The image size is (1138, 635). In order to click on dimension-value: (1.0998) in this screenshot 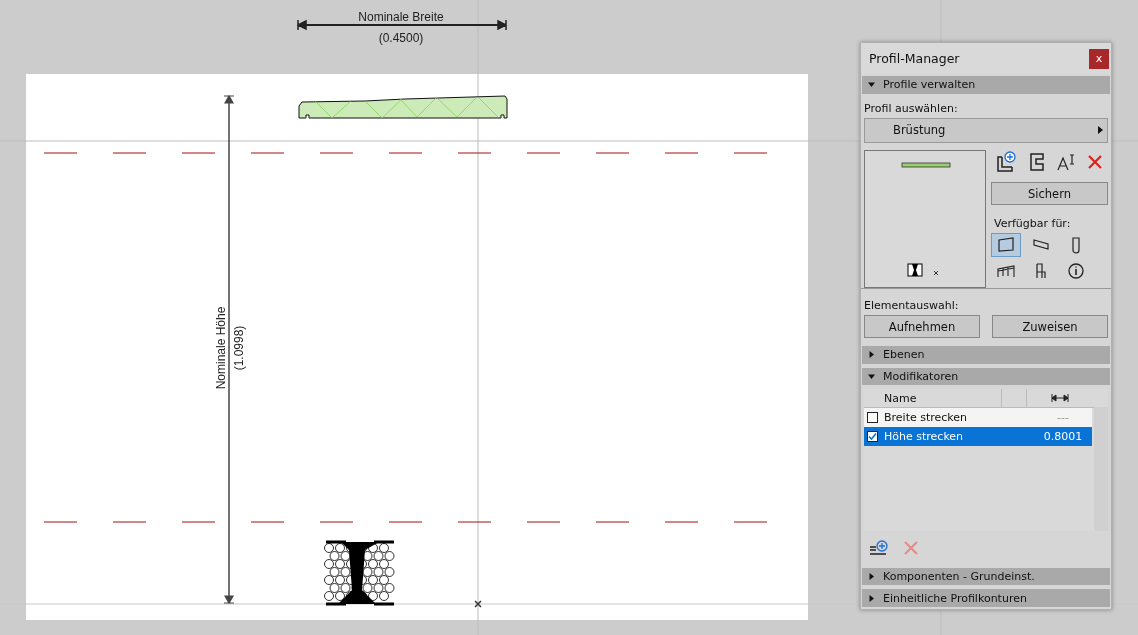, I will do `click(239, 348)`.